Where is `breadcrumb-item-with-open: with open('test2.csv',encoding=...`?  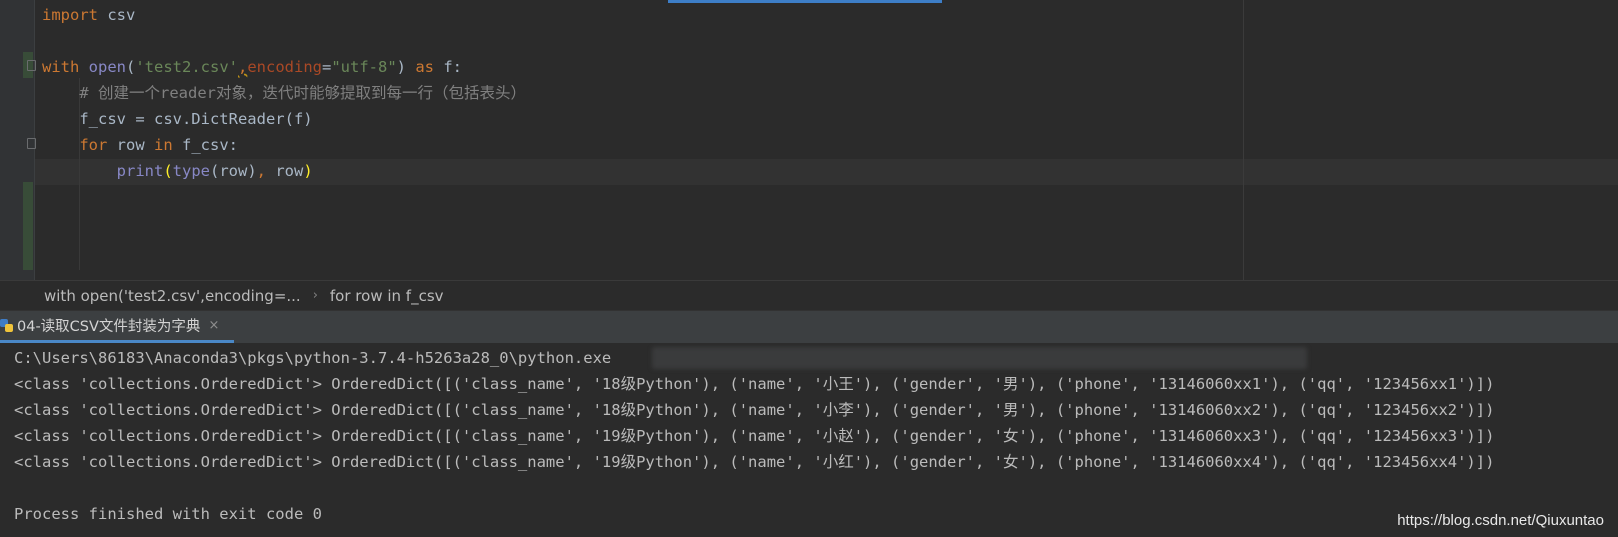 breadcrumb-item-with-open: with open('test2.csv',encoding=... is located at coordinates (172, 296).